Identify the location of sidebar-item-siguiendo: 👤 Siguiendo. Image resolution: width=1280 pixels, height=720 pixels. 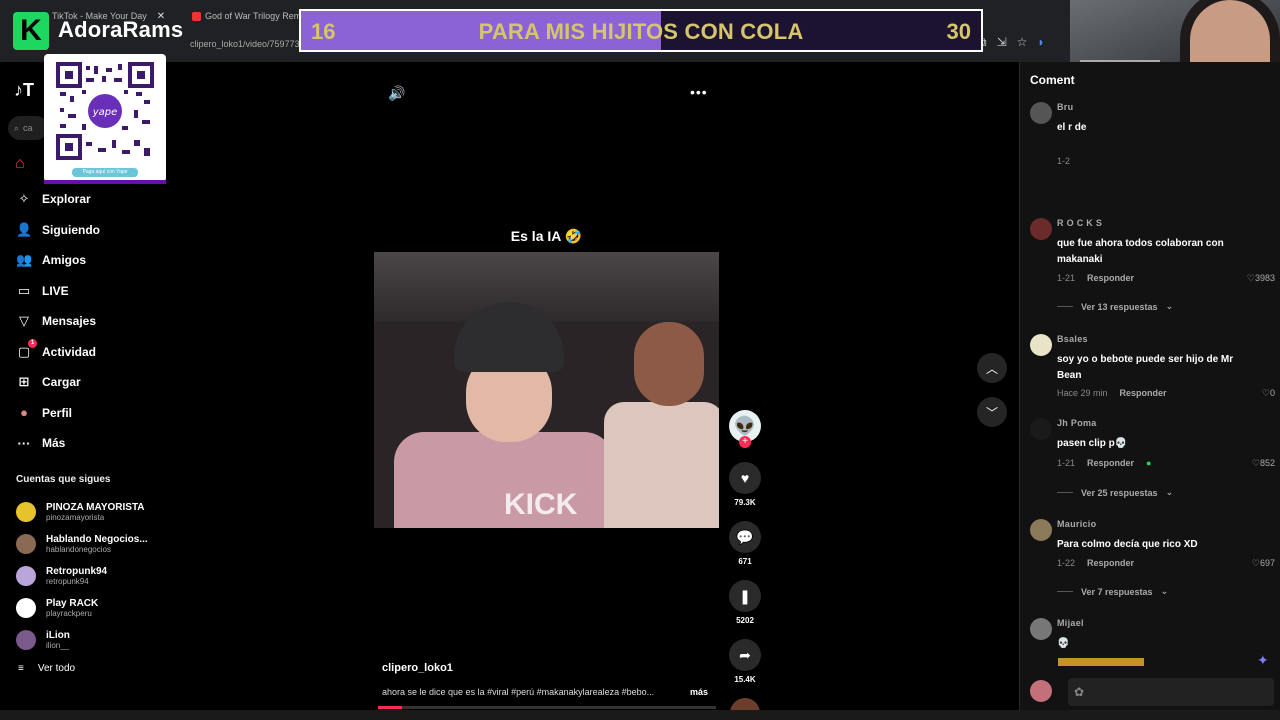
(58, 230).